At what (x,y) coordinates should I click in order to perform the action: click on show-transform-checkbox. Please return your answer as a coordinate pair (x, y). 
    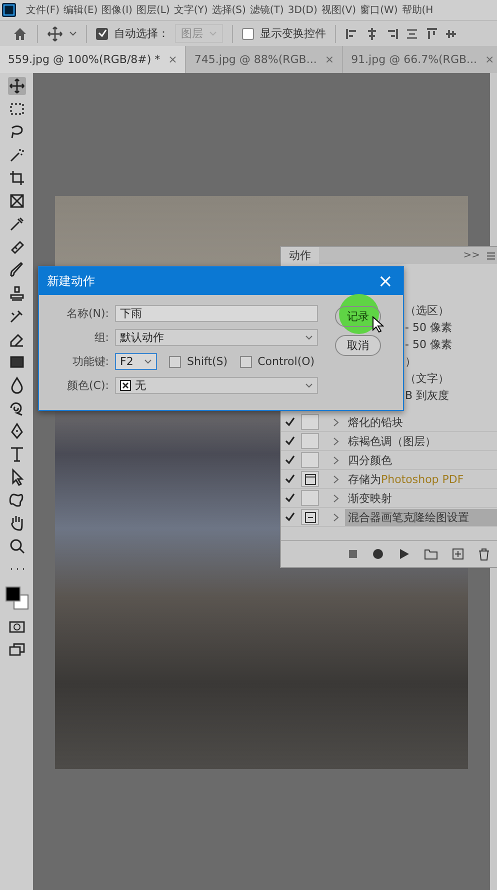
    Looking at the image, I should click on (248, 34).